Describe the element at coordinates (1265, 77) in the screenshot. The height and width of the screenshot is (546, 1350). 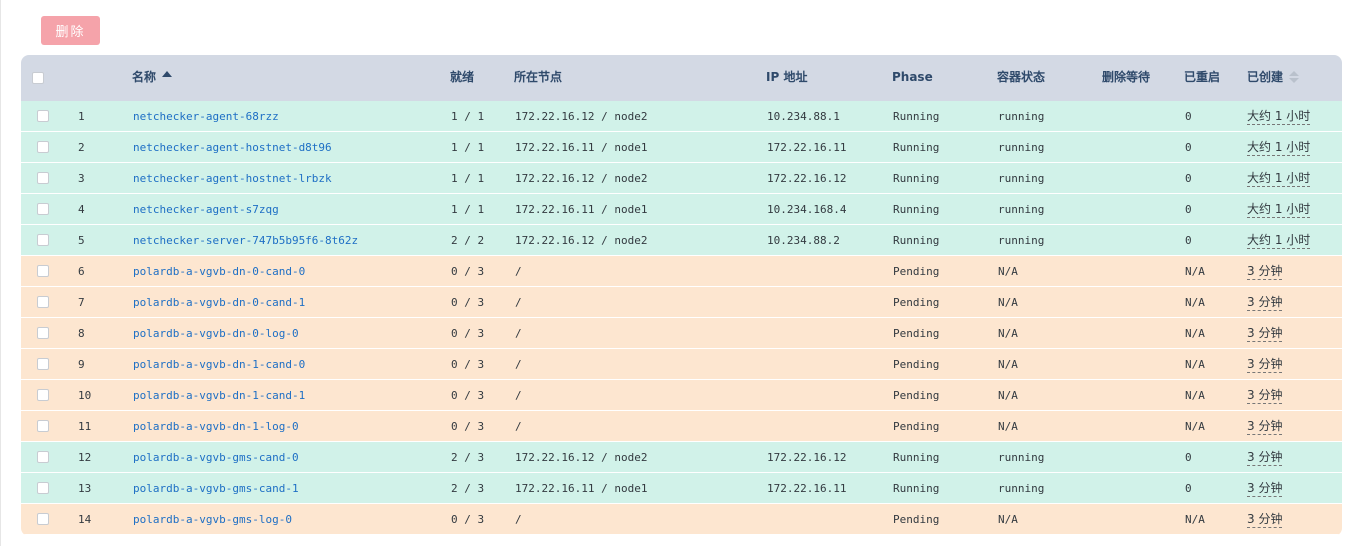
I see `column-header-created-label: 已创建` at that location.